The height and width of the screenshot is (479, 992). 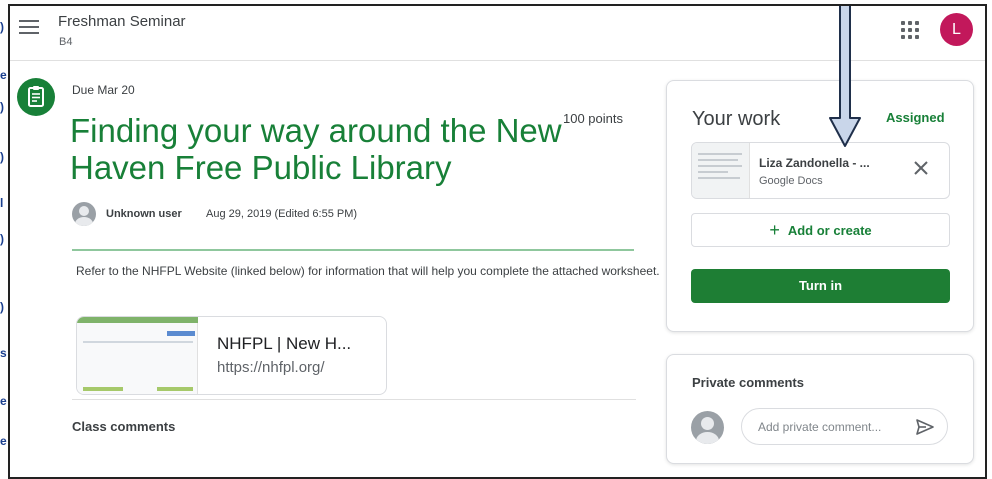 What do you see at coordinates (282, 214) in the screenshot?
I see `post-date: Aug 29, 2019 (Edited 6:55 PM)` at bounding box center [282, 214].